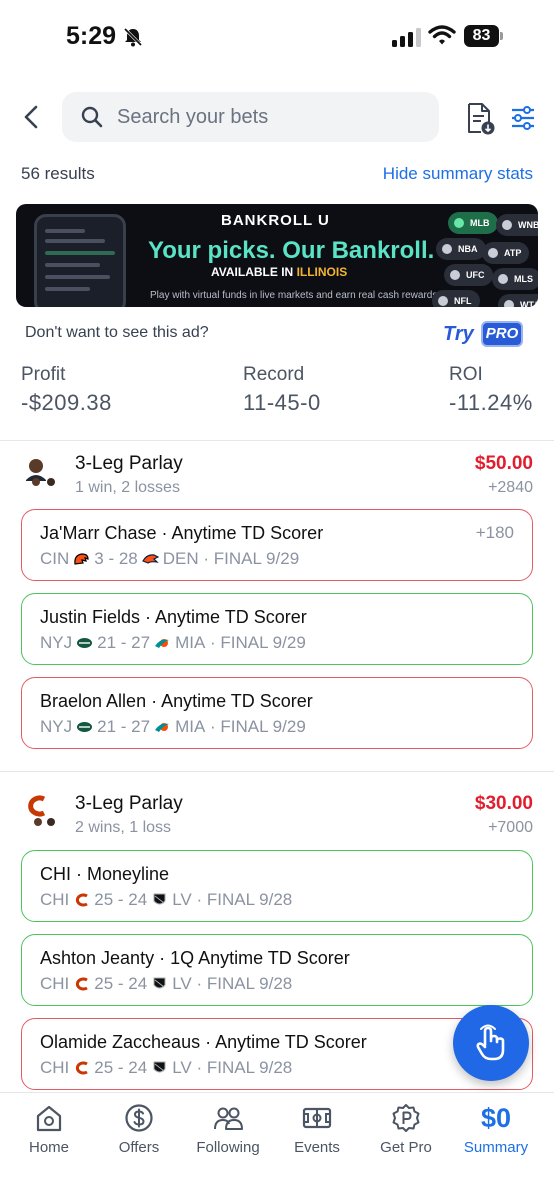 The height and width of the screenshot is (1200, 554). Describe the element at coordinates (481, 36) in the screenshot. I see `battery-level: 83` at that location.